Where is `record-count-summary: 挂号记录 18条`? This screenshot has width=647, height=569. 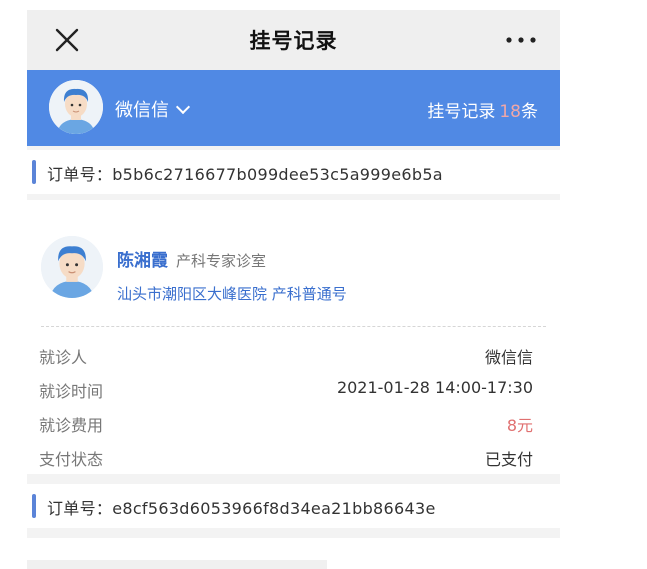
record-count-summary: 挂号记录 18条 is located at coordinates (482, 109).